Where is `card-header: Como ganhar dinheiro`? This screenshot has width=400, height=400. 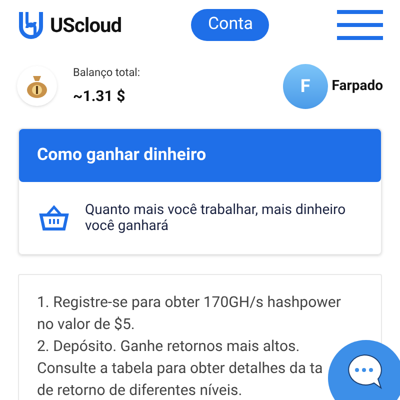
card-header: Como ganhar dinheiro is located at coordinates (200, 155).